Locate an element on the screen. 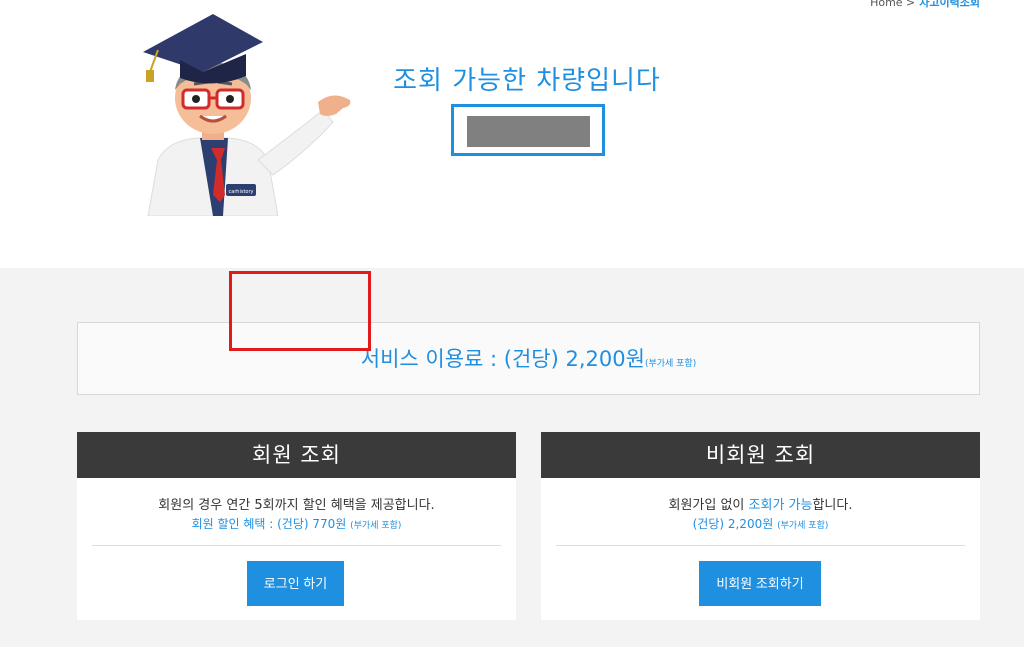  member-card-divider is located at coordinates (296, 545).